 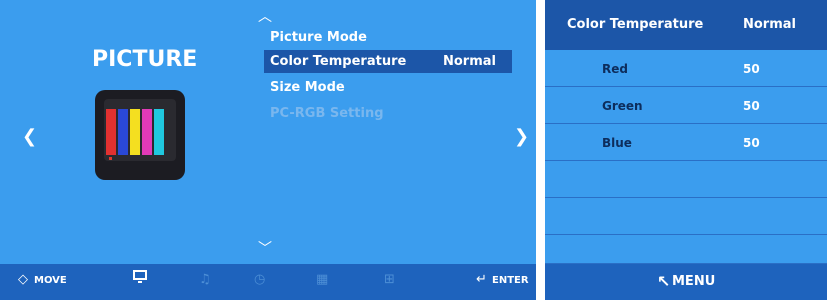 What do you see at coordinates (123, 132) in the screenshot?
I see `color-bar-blue` at bounding box center [123, 132].